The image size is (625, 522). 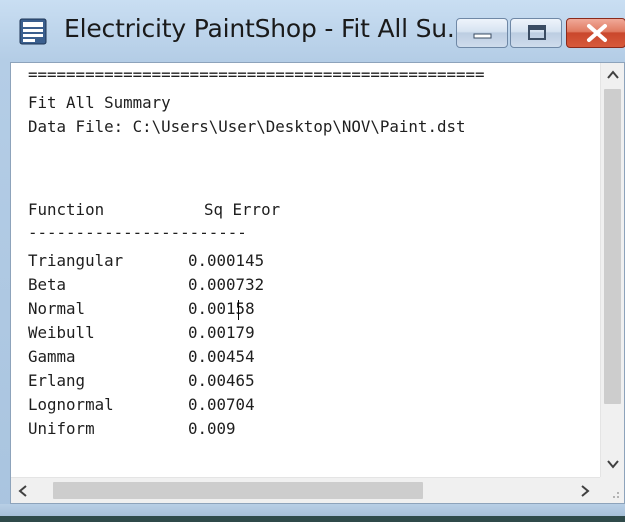 I want to click on scroll-right-button, so click(x=585, y=491).